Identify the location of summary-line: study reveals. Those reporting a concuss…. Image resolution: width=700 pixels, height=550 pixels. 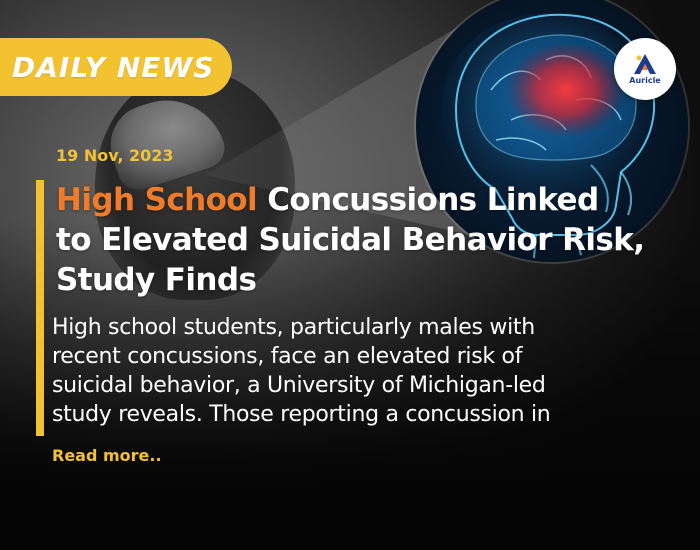
(301, 414).